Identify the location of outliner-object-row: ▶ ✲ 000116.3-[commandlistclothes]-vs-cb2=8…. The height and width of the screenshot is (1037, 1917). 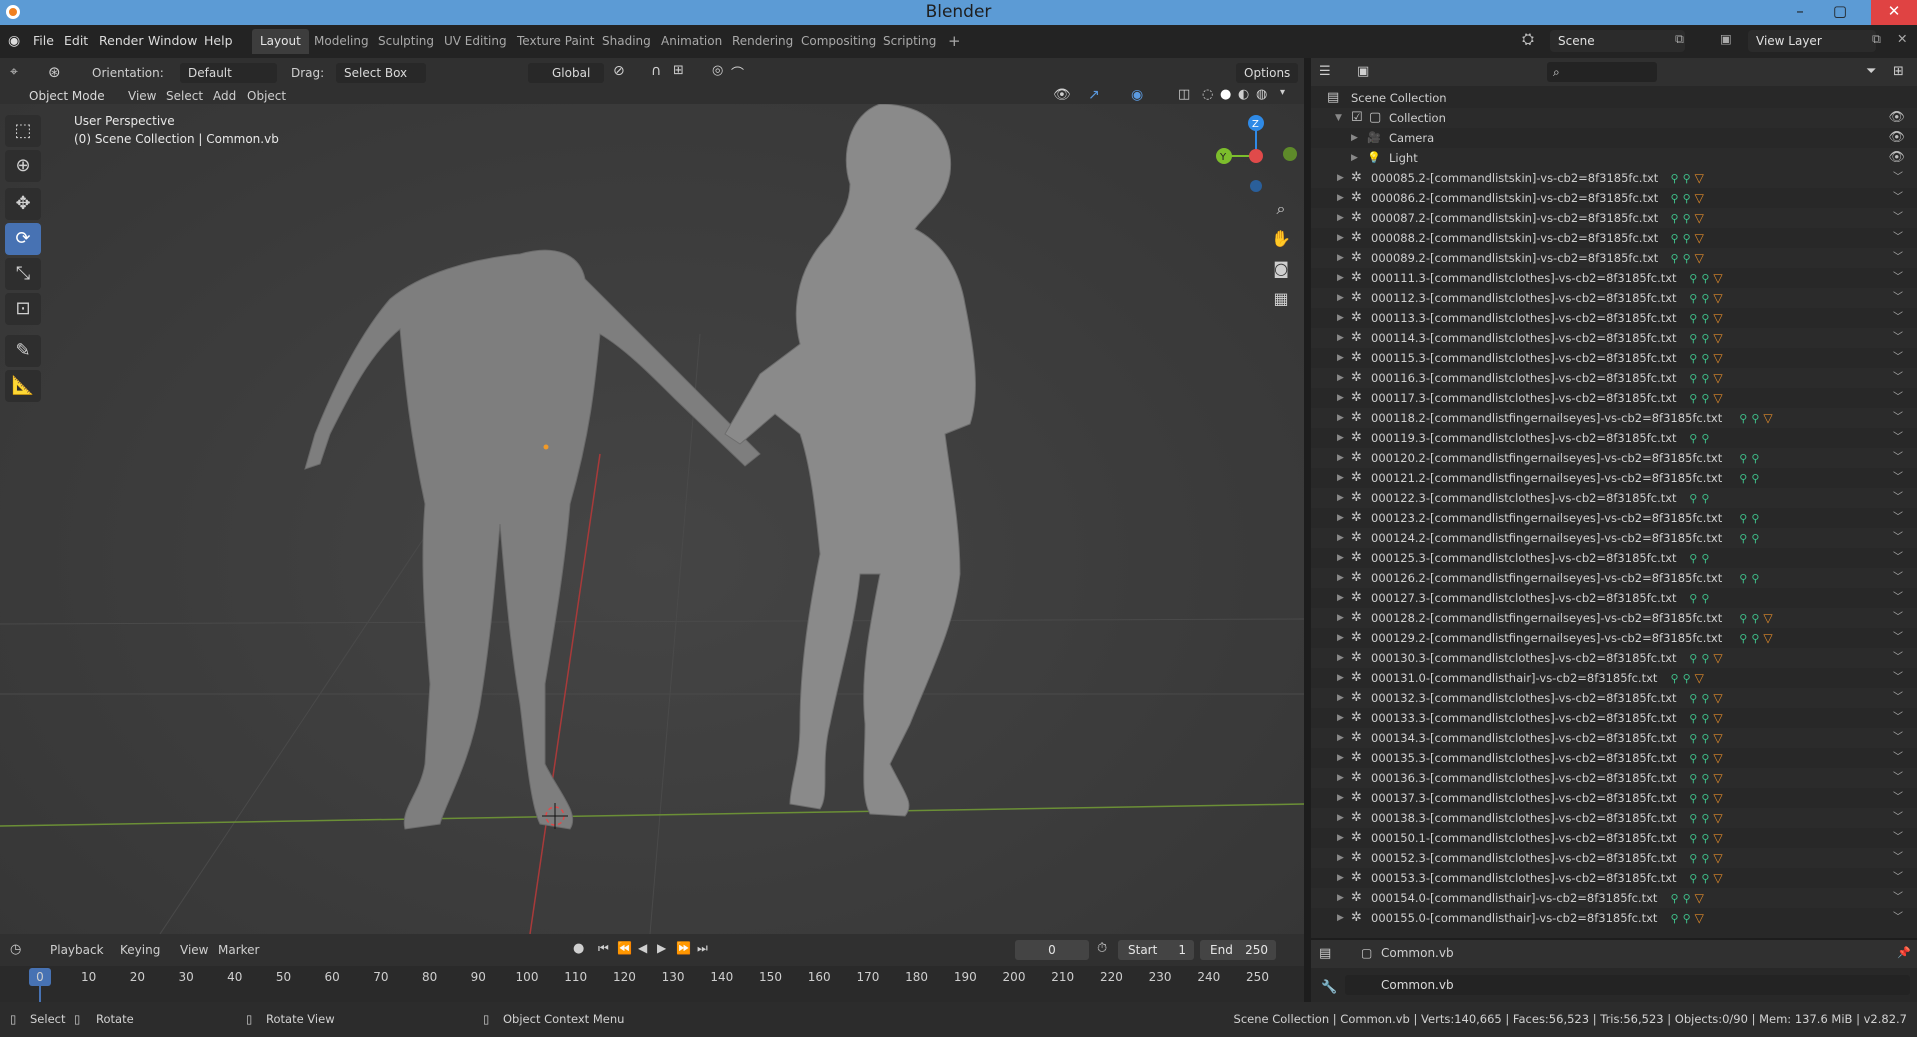
(1614, 378).